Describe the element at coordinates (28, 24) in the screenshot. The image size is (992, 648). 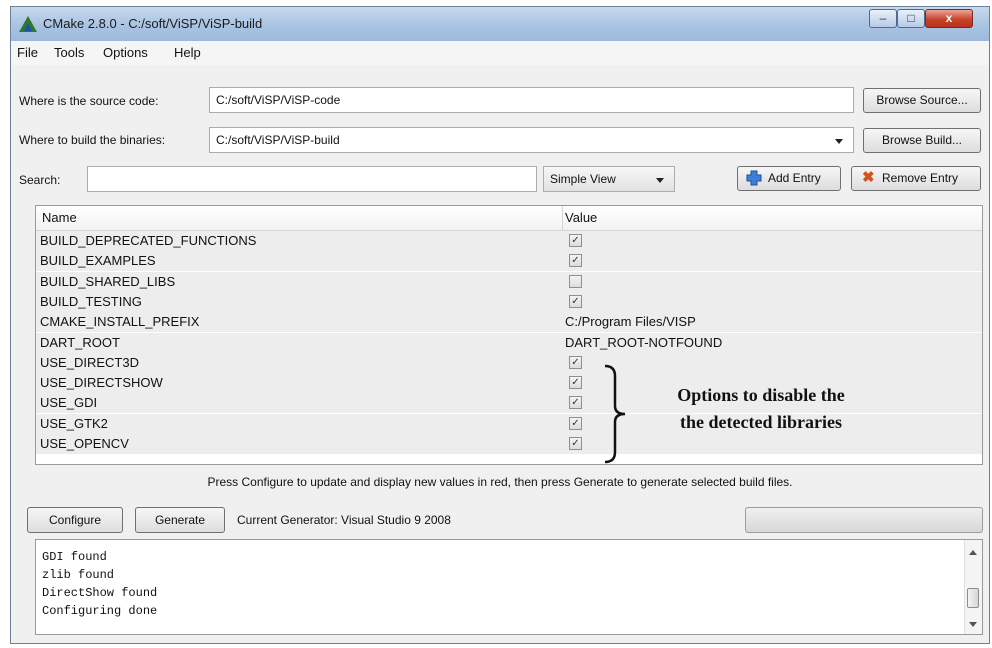
I see `cmake-logo-icon` at that location.